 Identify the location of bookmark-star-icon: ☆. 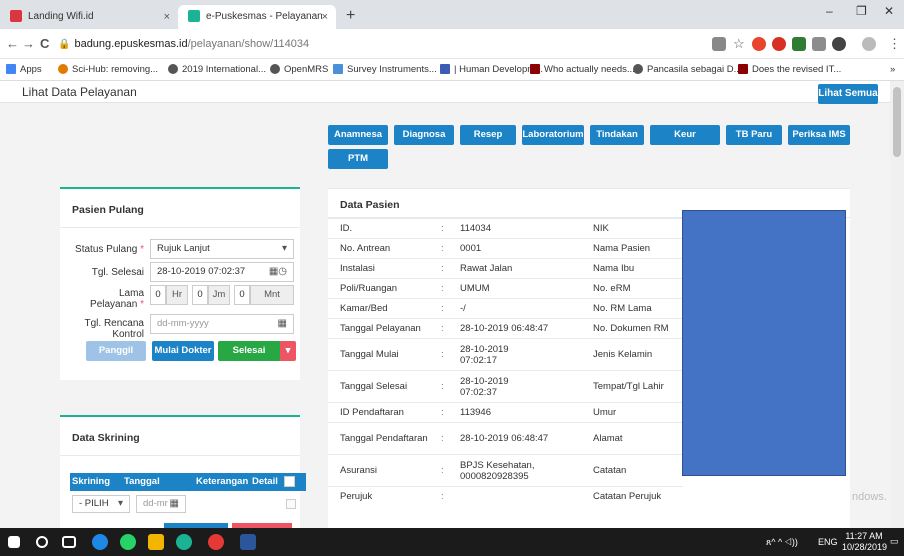
(739, 44).